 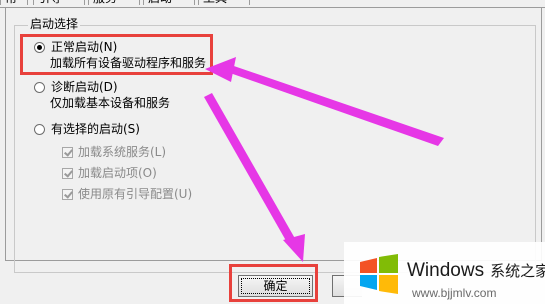 What do you see at coordinates (517, 271) in the screenshot?
I see `watermark-site-name: 系统之家` at bounding box center [517, 271].